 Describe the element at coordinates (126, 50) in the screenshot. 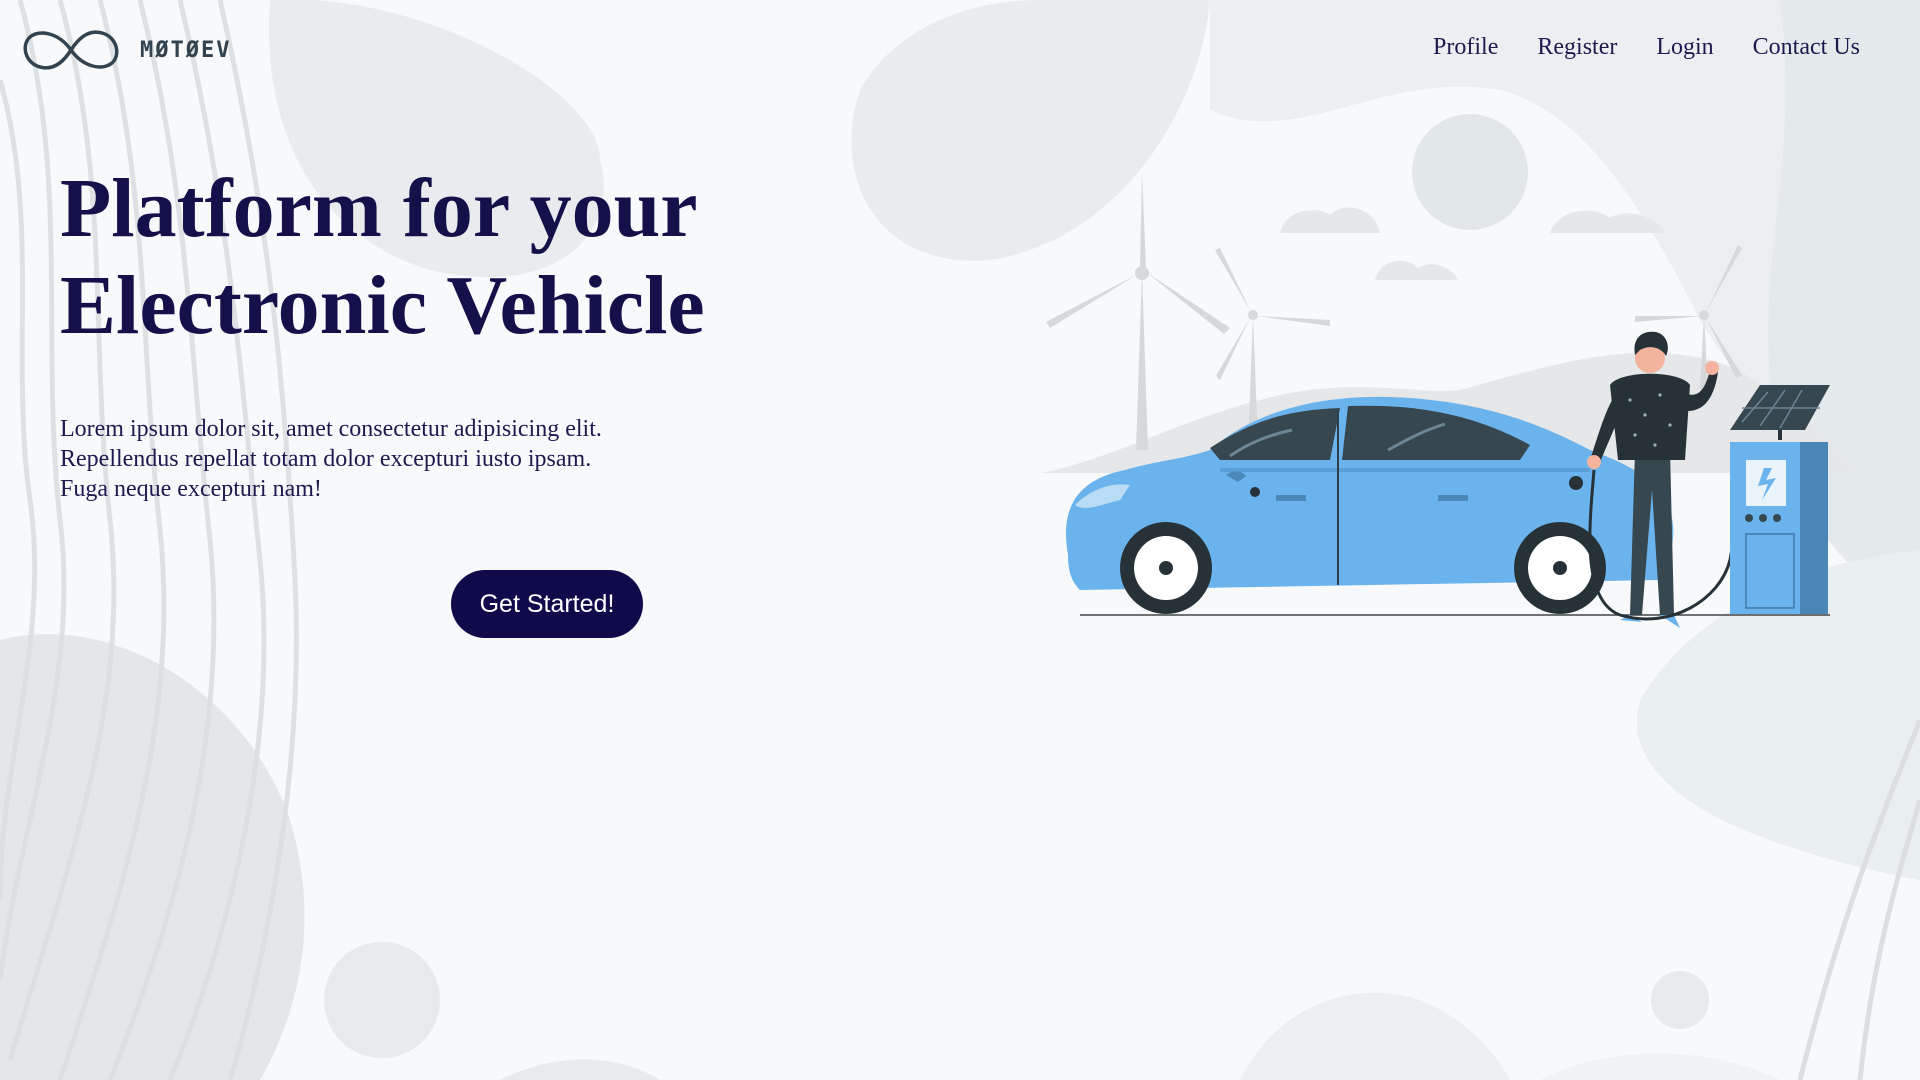

I see `brand-logo: MØTØEV` at that location.